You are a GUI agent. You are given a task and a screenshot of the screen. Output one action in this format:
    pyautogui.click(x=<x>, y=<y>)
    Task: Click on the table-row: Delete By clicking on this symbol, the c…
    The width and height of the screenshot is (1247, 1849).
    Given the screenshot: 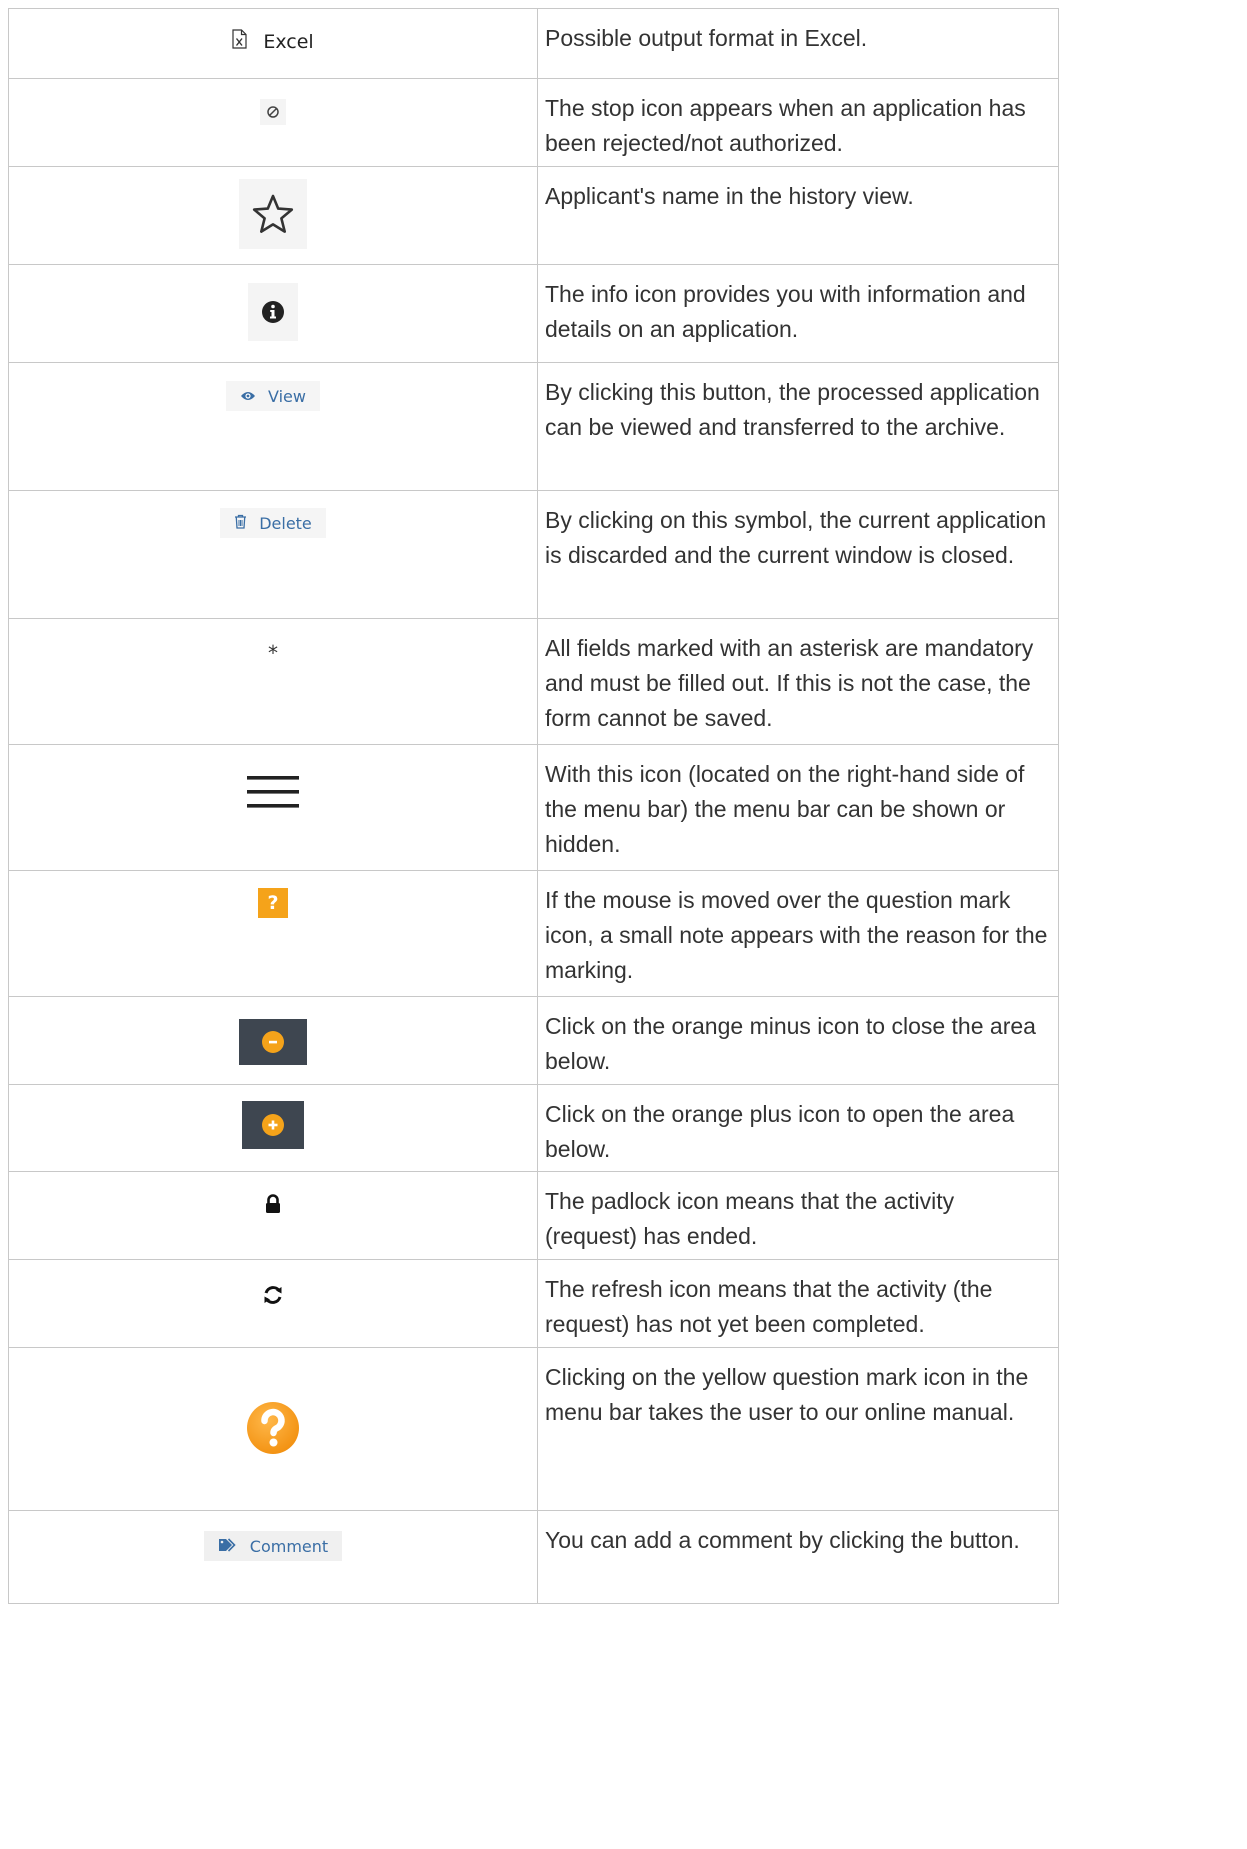 What is the action you would take?
    pyautogui.click(x=533, y=554)
    